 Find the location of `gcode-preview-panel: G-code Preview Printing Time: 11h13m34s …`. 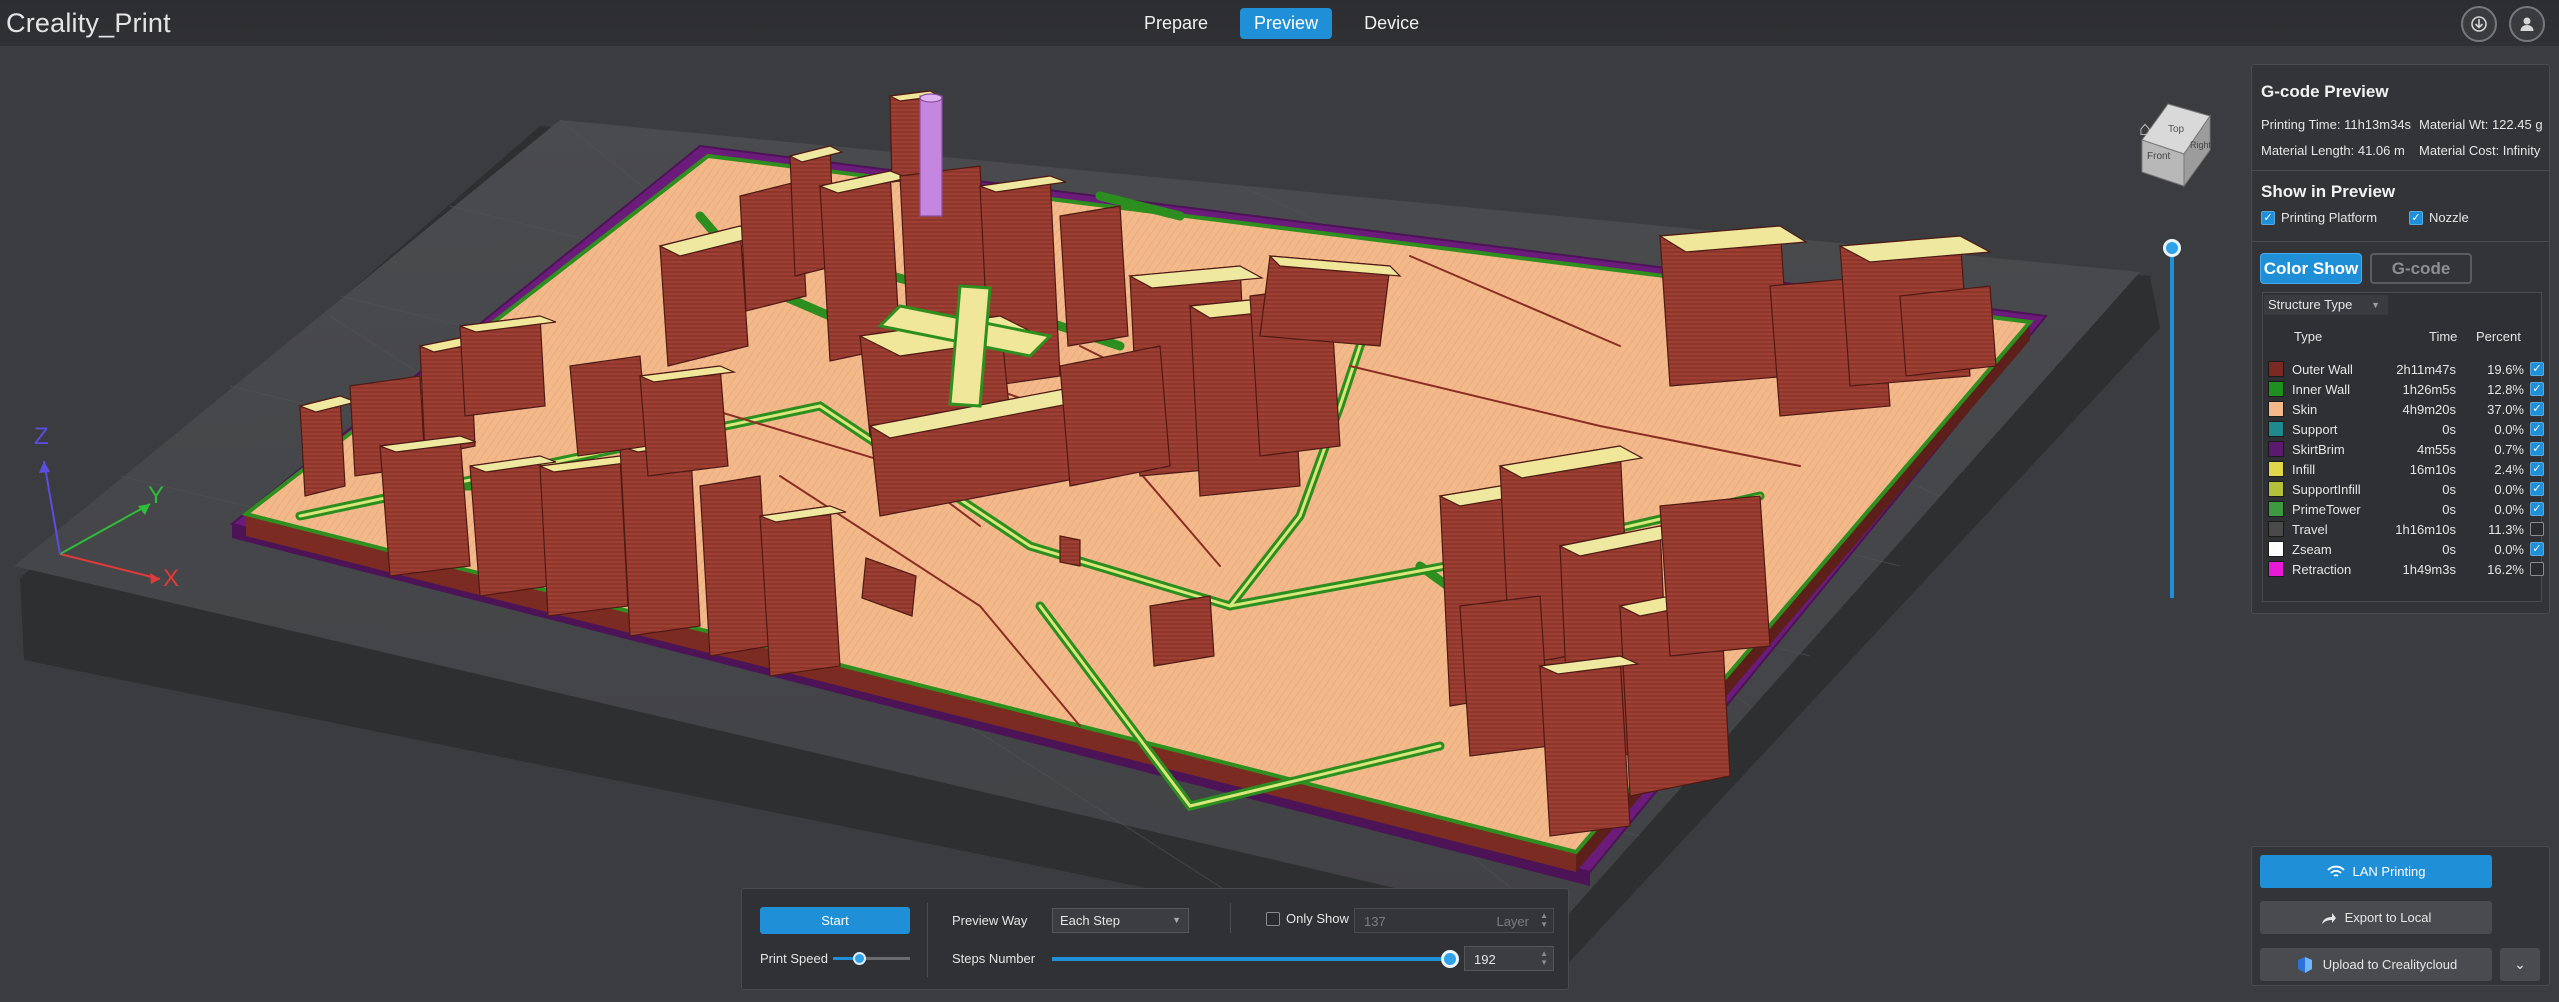

gcode-preview-panel: G-code Preview Printing Time: 11h13m34s … is located at coordinates (2400, 339).